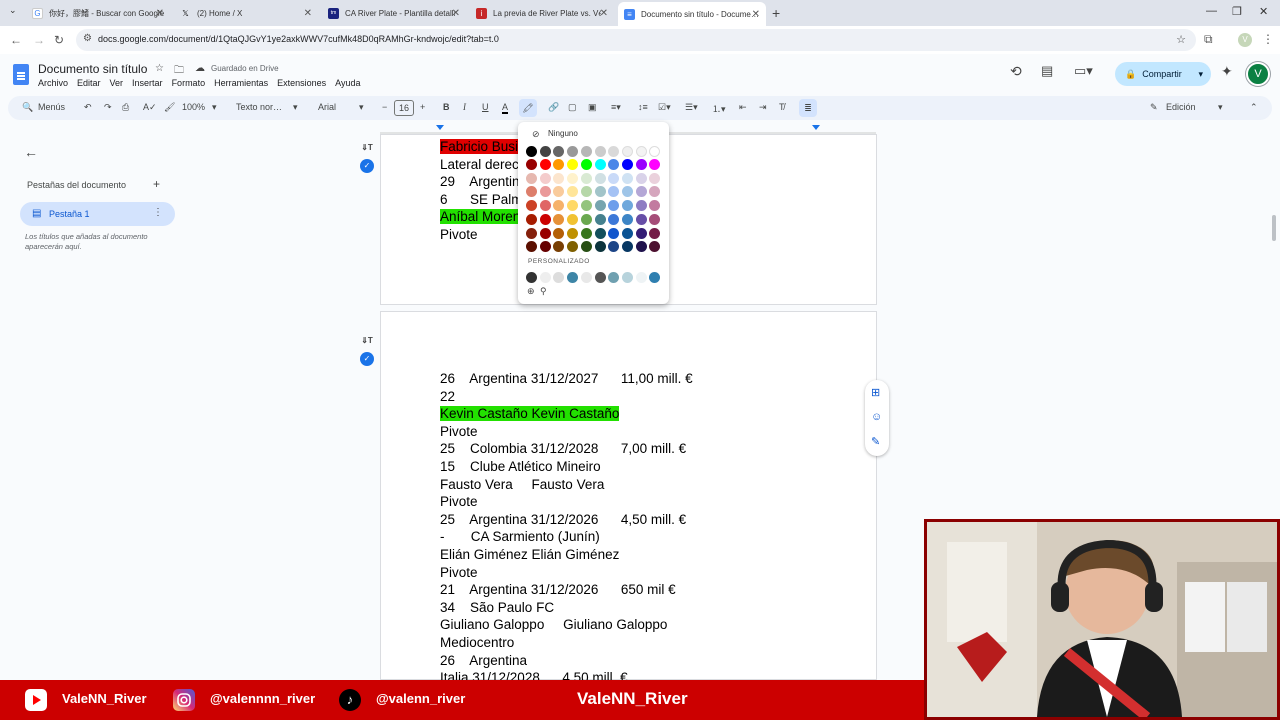  Describe the element at coordinates (327, 107) in the screenshot. I see `font-select: Arial` at that location.